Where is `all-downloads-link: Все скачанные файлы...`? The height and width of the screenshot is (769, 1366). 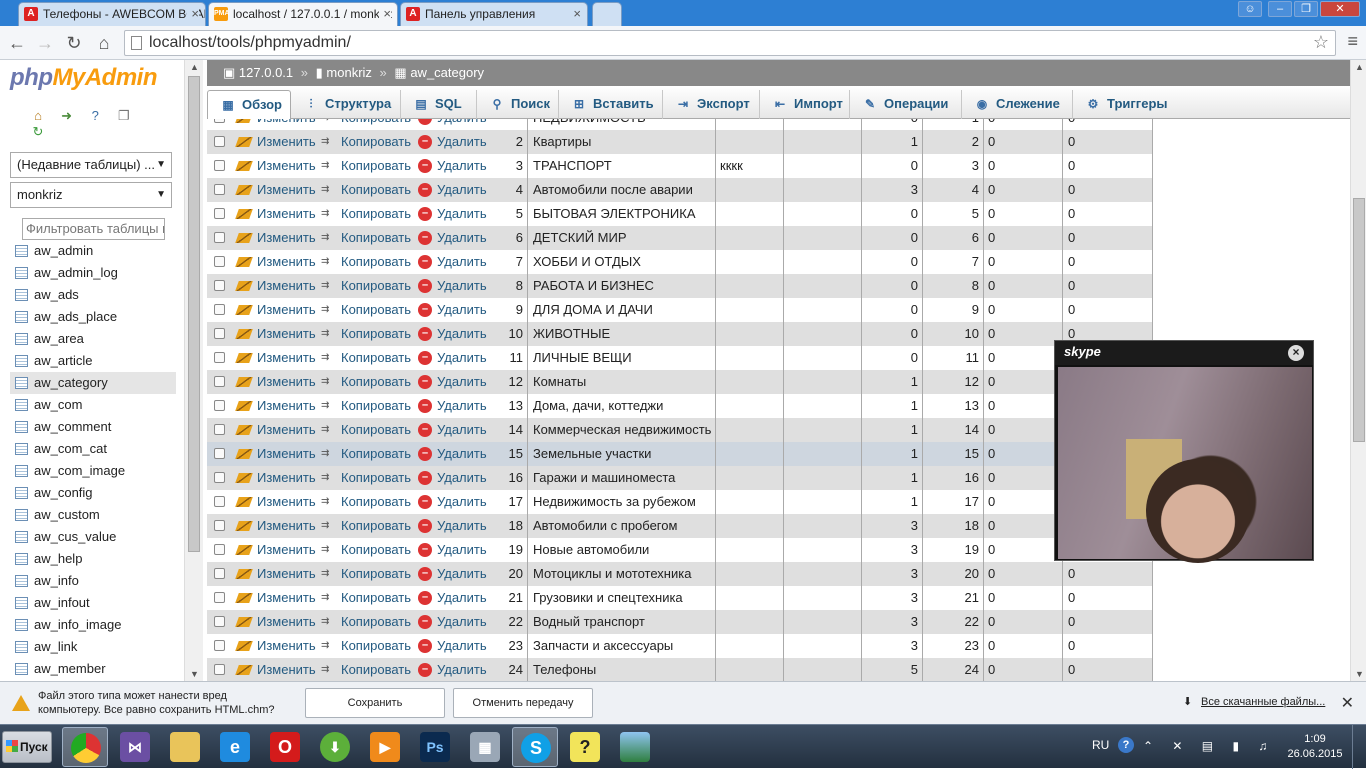
all-downloads-link: Все скачанные файлы... is located at coordinates (1263, 702).